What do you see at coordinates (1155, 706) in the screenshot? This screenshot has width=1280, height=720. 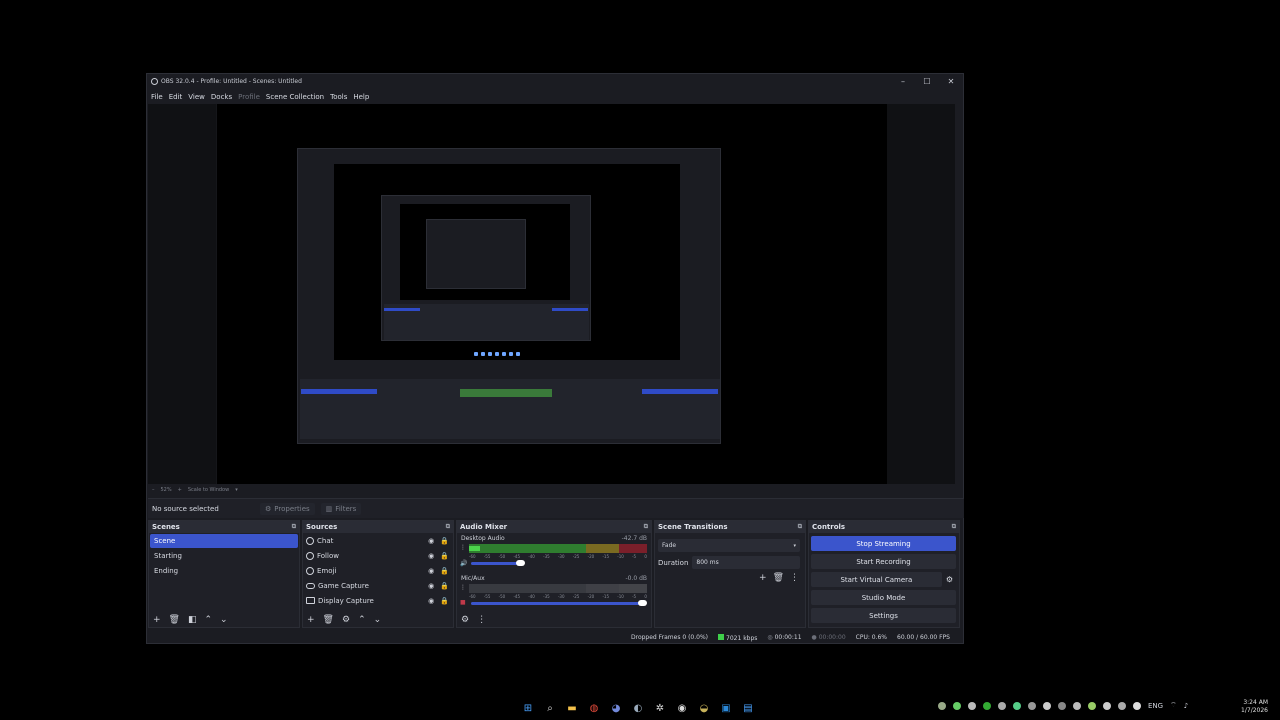 I see `language-indicator: ENG` at bounding box center [1155, 706].